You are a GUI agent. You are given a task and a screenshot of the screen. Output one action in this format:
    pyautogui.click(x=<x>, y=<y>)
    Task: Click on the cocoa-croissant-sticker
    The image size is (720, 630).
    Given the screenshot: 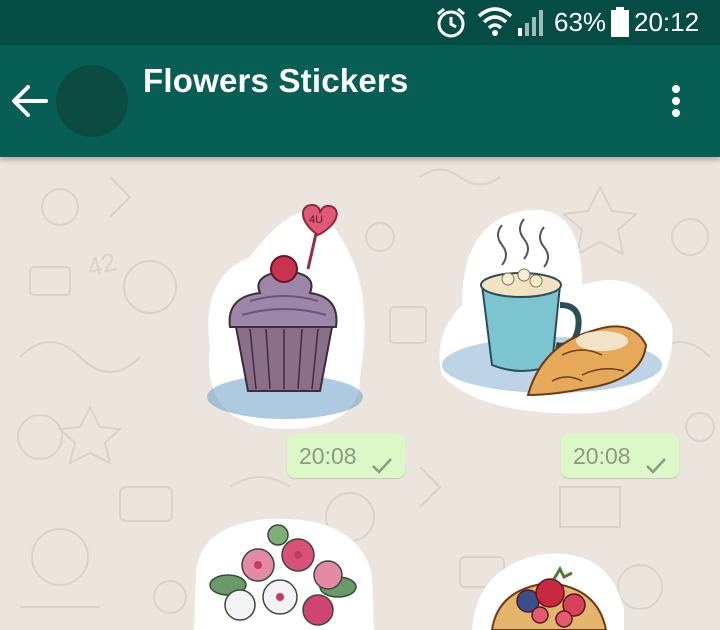 What is the action you would take?
    pyautogui.click(x=555, y=313)
    